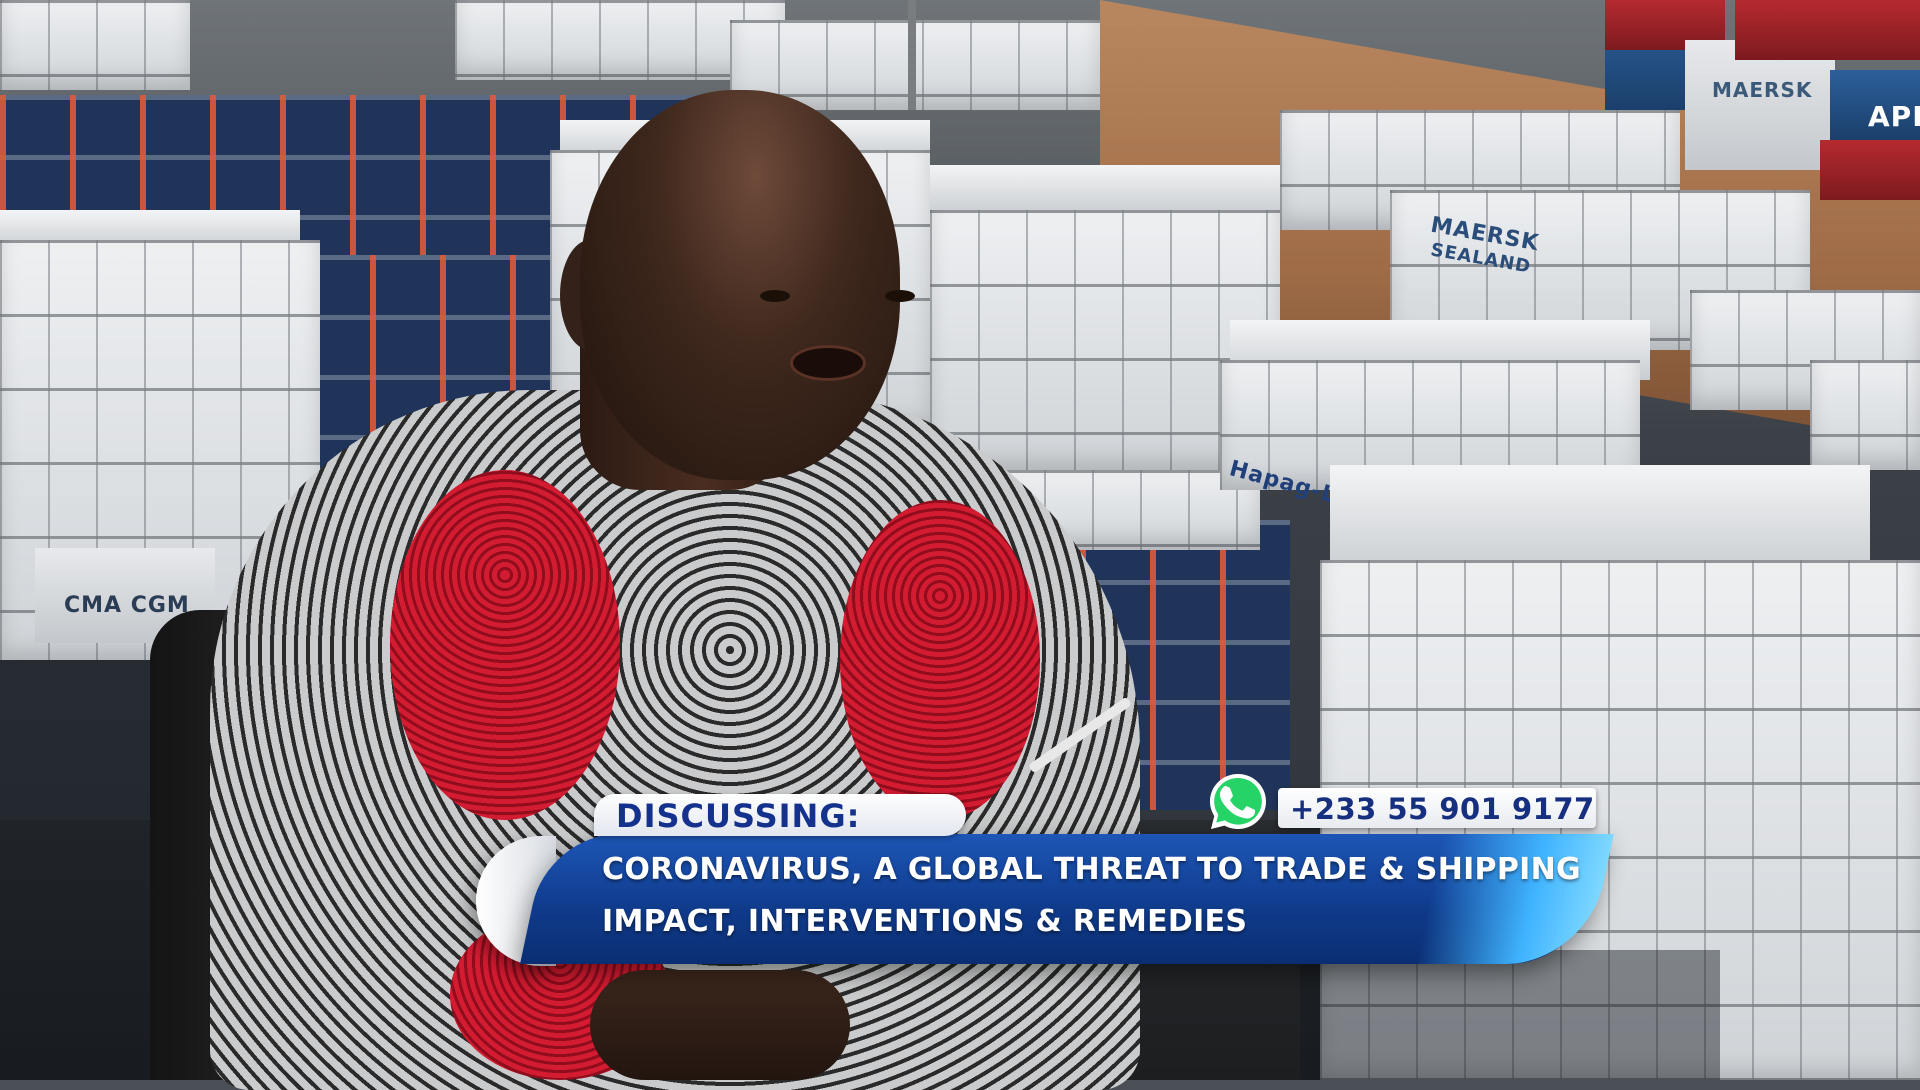 The image size is (1920, 1090). What do you see at coordinates (828, 363) in the screenshot?
I see `mouth` at bounding box center [828, 363].